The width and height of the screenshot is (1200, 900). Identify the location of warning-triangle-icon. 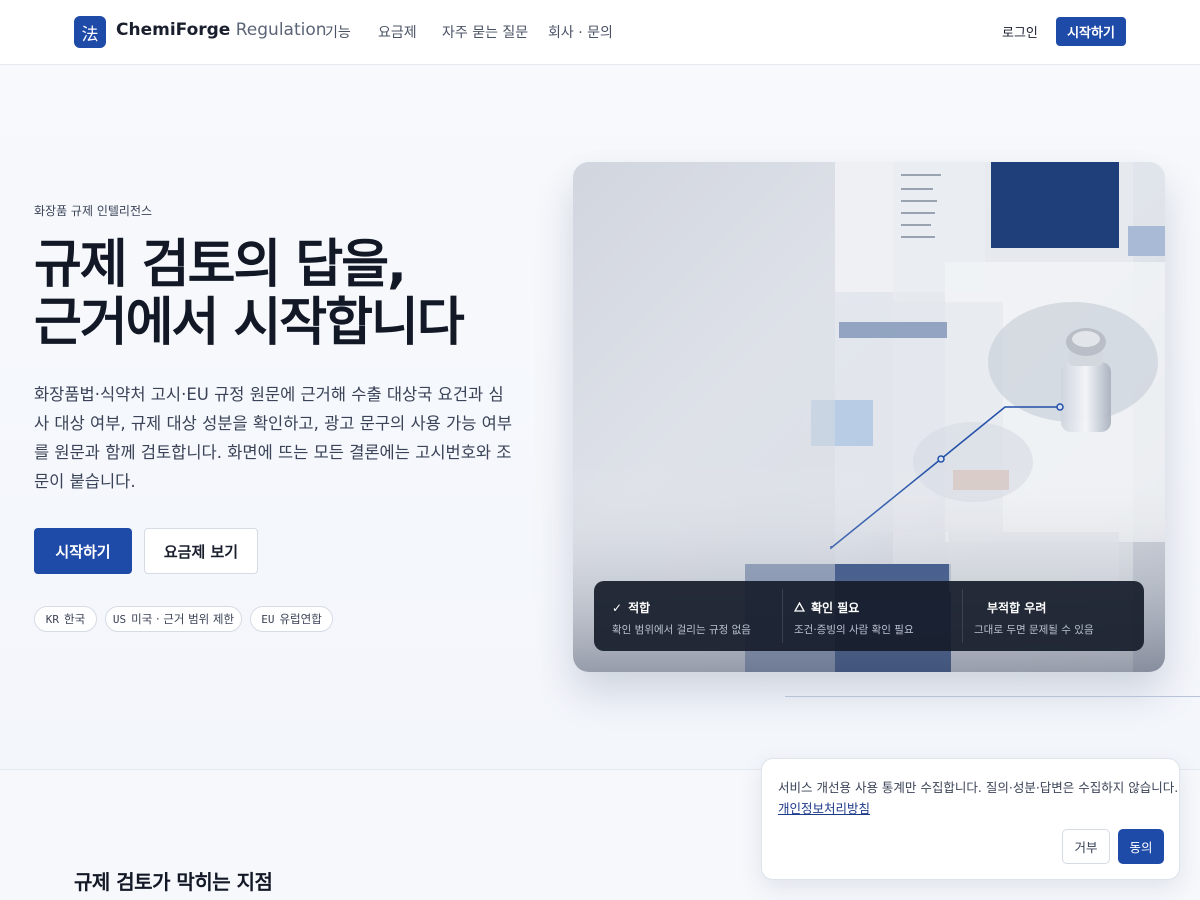
(799, 608).